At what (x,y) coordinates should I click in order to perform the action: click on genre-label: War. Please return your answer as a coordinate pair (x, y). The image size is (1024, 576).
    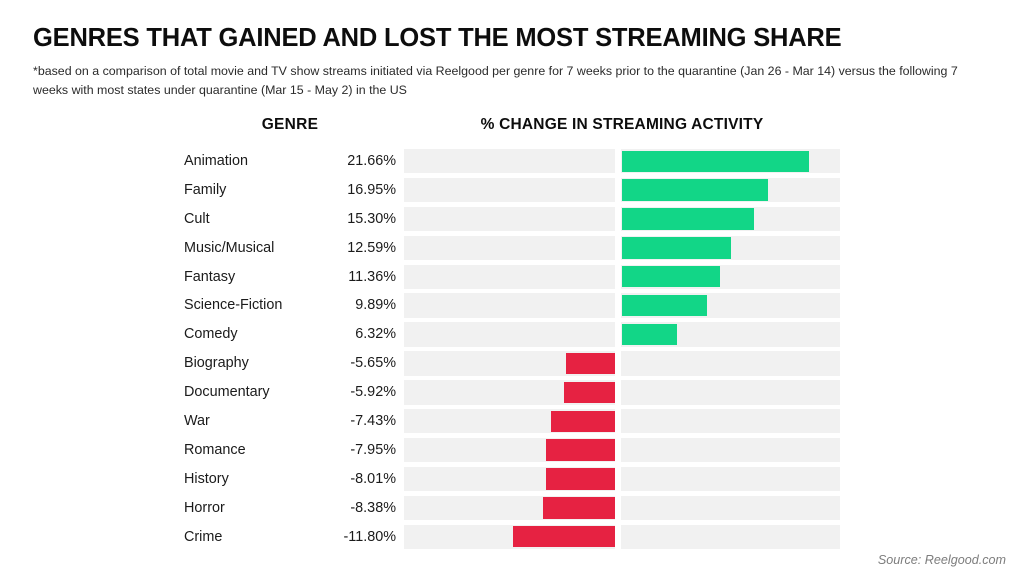
    Looking at the image, I should click on (197, 421).